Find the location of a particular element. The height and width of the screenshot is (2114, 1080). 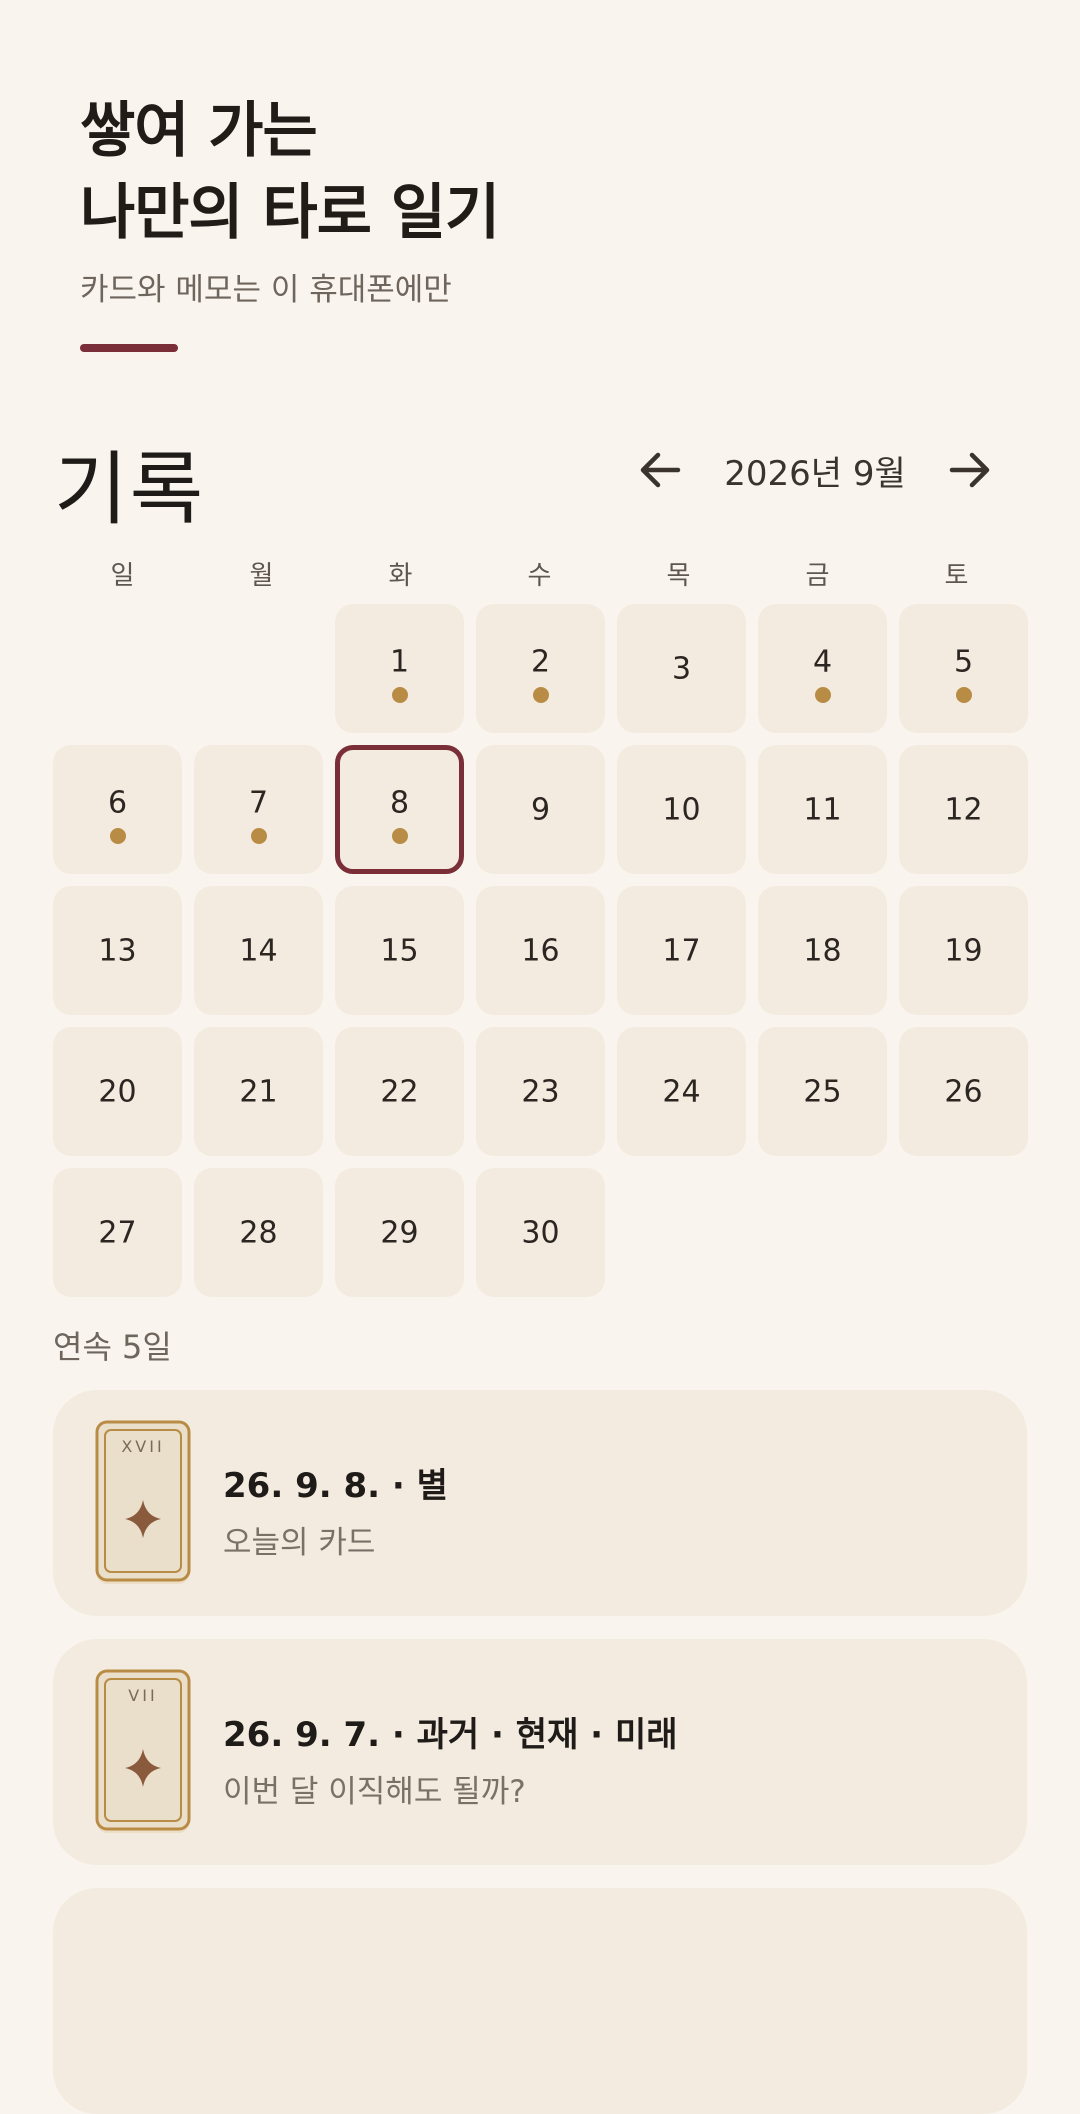

tarot-card-icon: XVII is located at coordinates (143, 1502).